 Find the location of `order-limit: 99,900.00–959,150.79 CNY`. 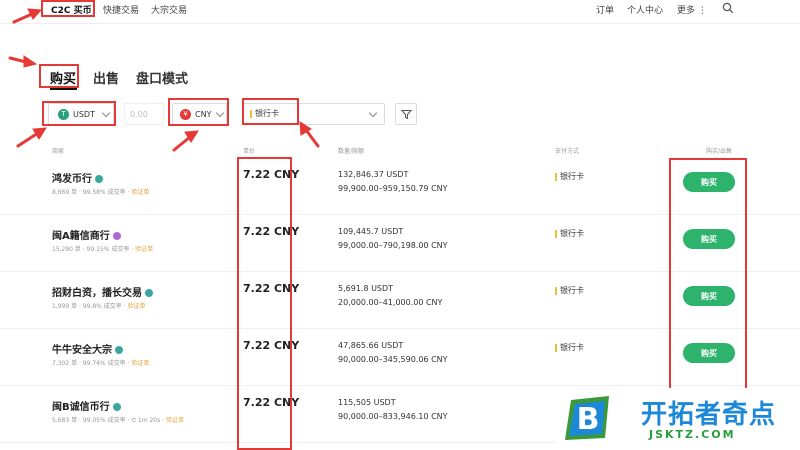

order-limit: 99,900.00–959,150.79 CNY is located at coordinates (393, 188).